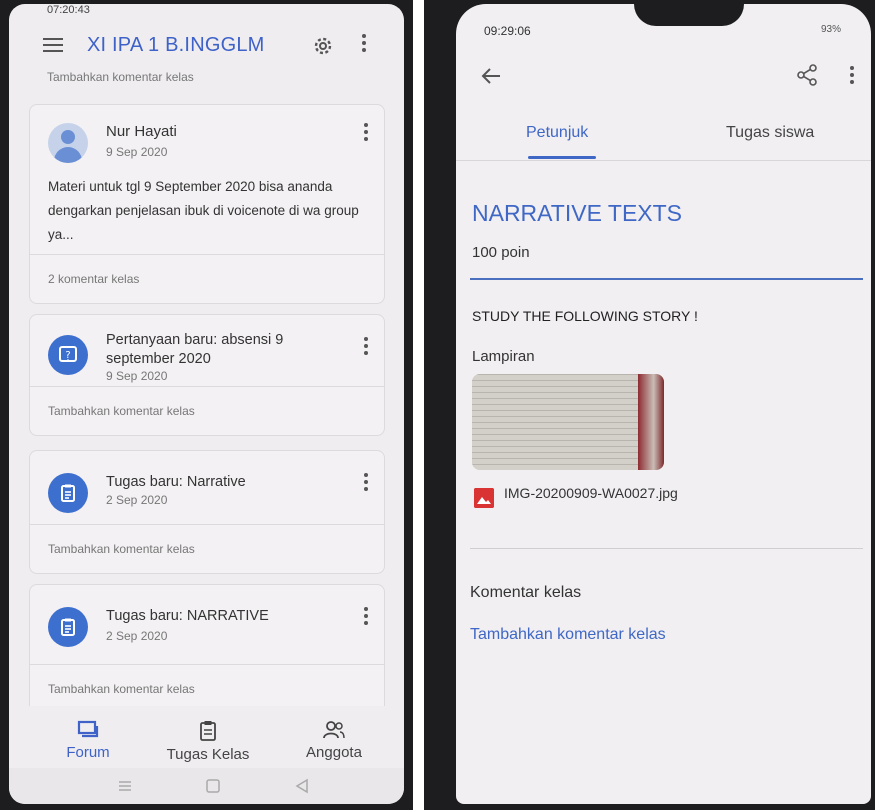 Image resolution: width=875 pixels, height=810 pixels. What do you see at coordinates (830, 29) in the screenshot?
I see `battery-level: 93%` at bounding box center [830, 29].